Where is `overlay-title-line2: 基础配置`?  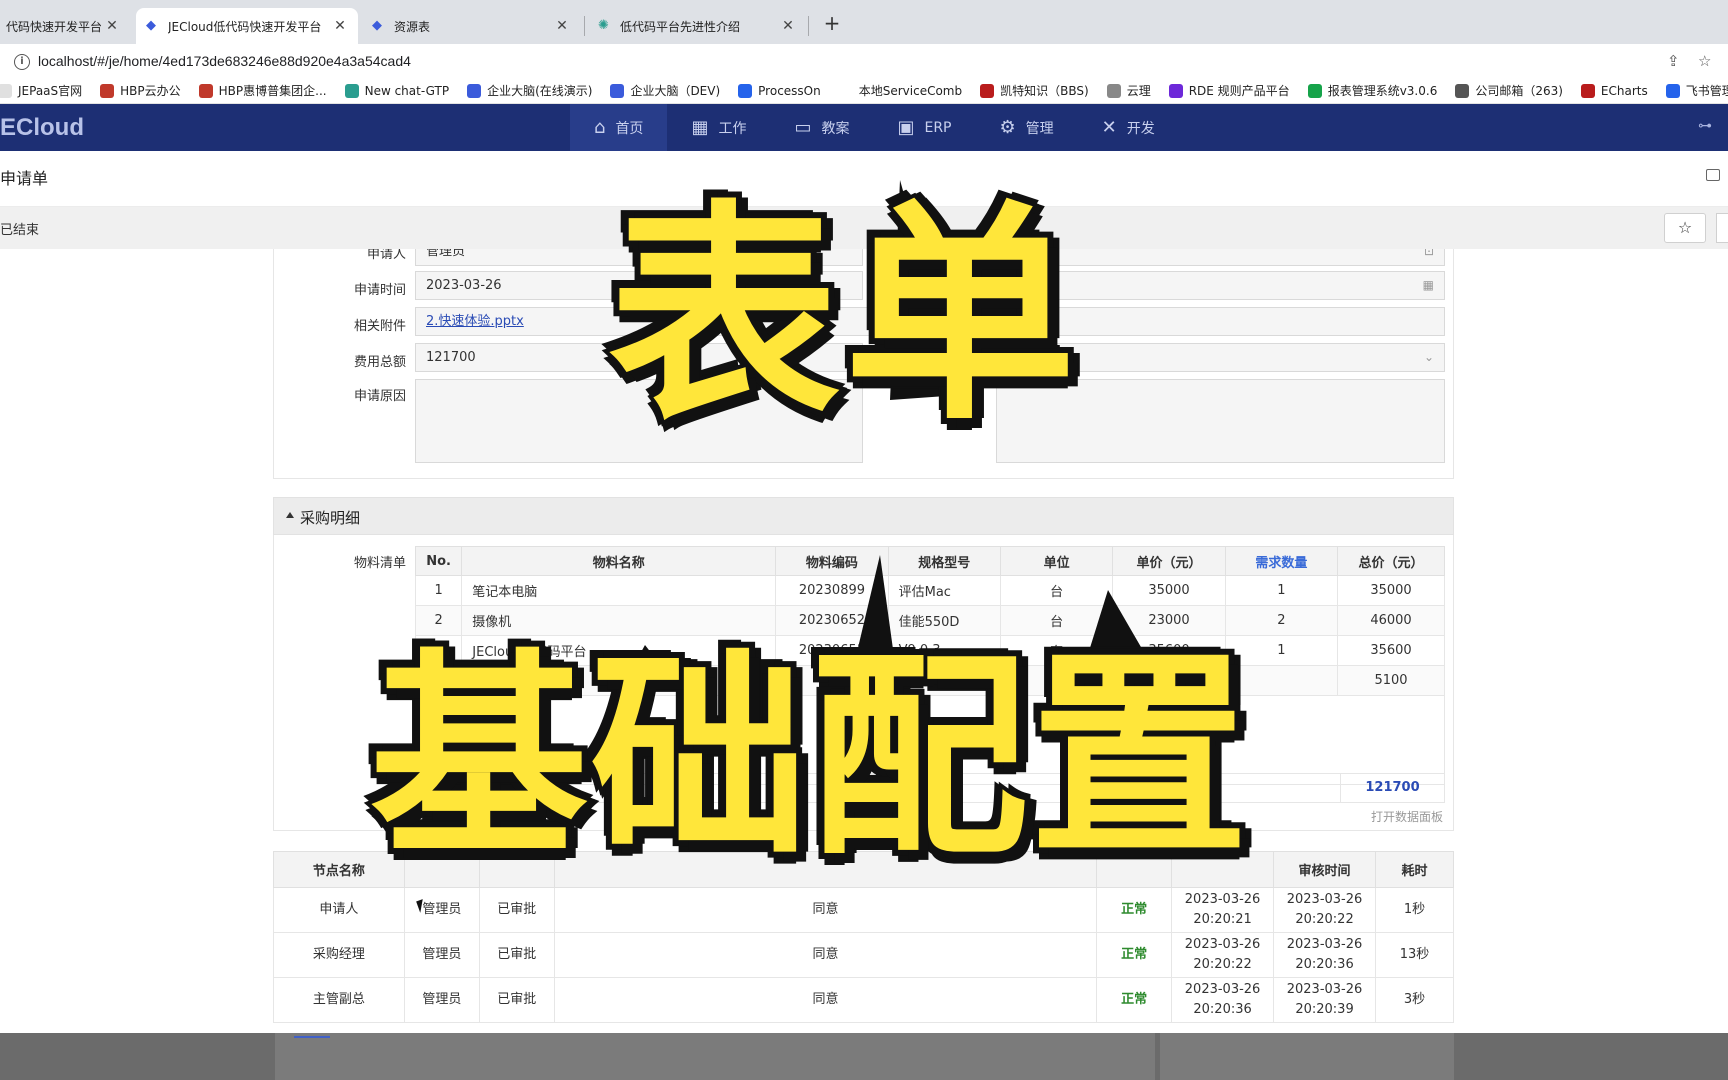 overlay-title-line2: 基础配置 is located at coordinates (809, 758).